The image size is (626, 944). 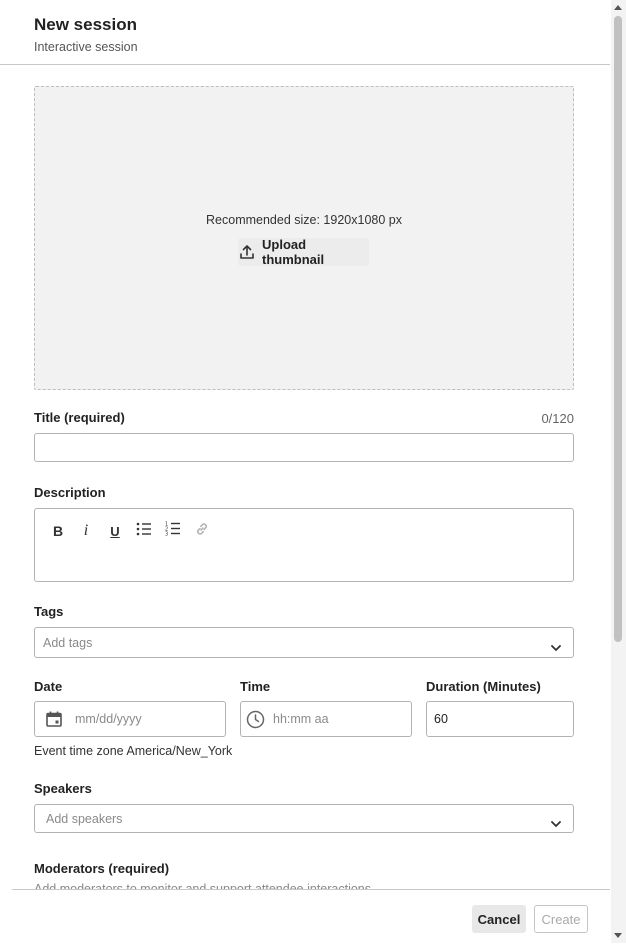 What do you see at coordinates (255, 686) in the screenshot?
I see `time-label: Time` at bounding box center [255, 686].